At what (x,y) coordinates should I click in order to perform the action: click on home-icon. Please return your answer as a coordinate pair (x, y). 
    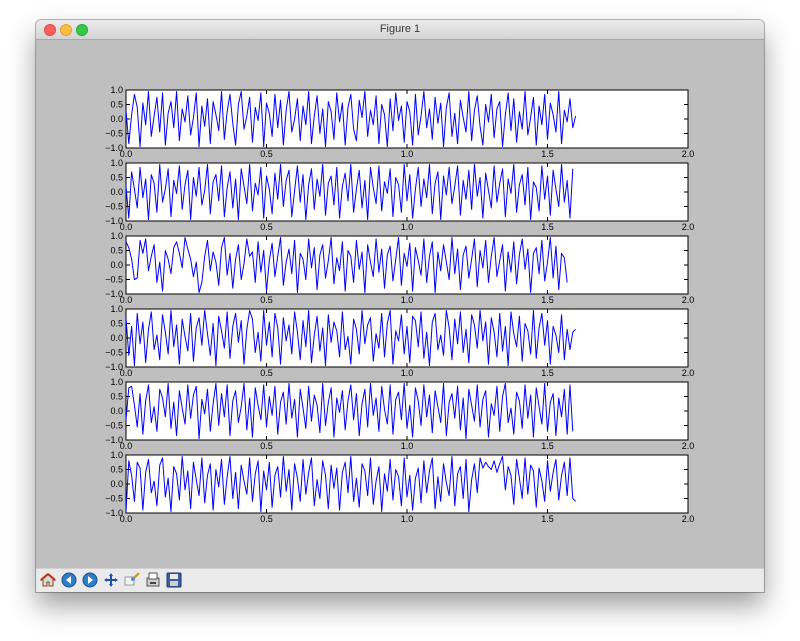
    Looking at the image, I should click on (48, 580).